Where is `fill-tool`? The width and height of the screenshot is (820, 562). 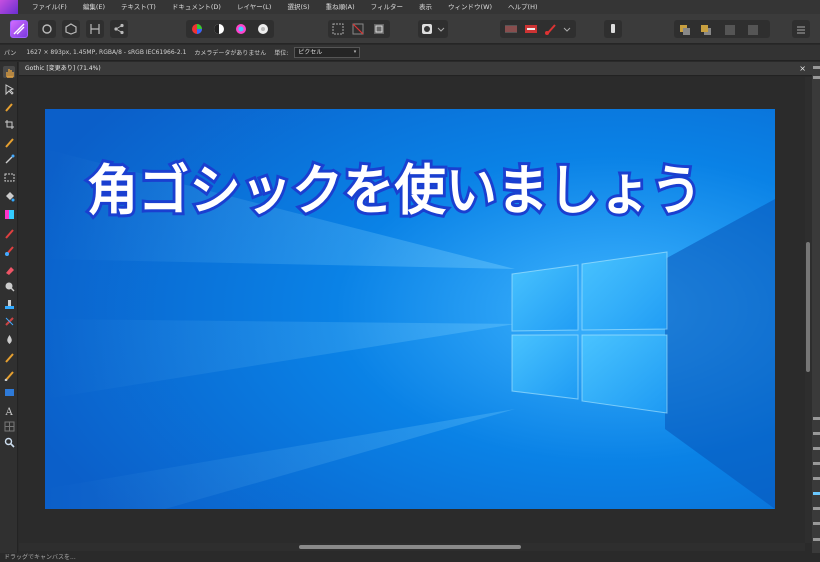
fill-tool is located at coordinates (9, 196).